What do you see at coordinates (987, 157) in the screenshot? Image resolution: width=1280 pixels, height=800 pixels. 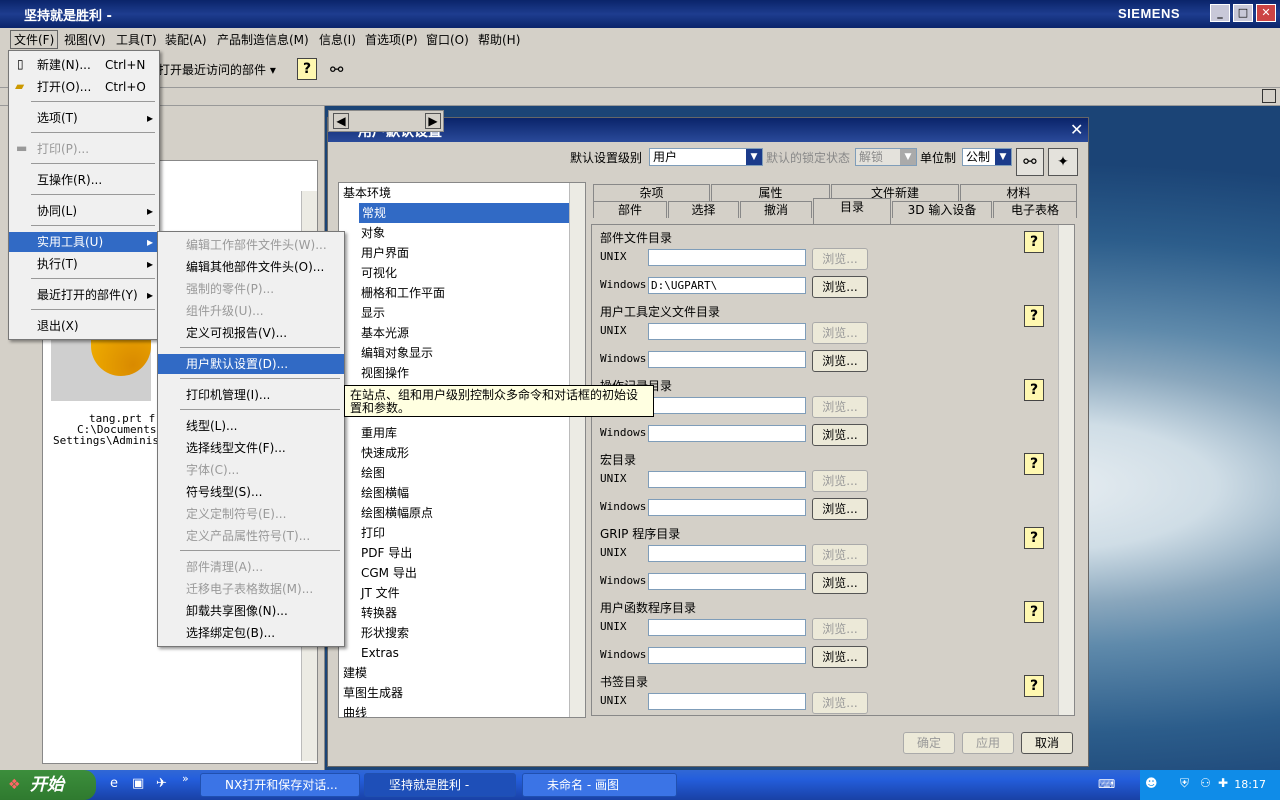 I see `unit-select: 公制 ▼` at bounding box center [987, 157].